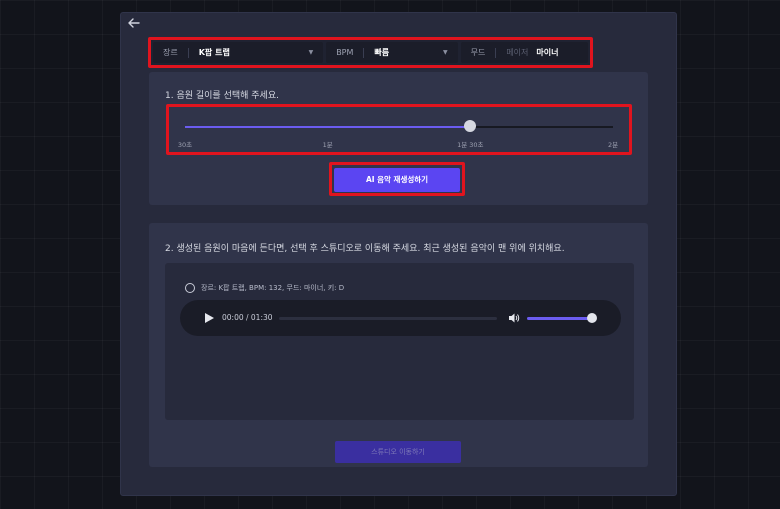 The image size is (780, 509). Describe the element at coordinates (613, 145) in the screenshot. I see `tick-label-2m: 2분` at that location.